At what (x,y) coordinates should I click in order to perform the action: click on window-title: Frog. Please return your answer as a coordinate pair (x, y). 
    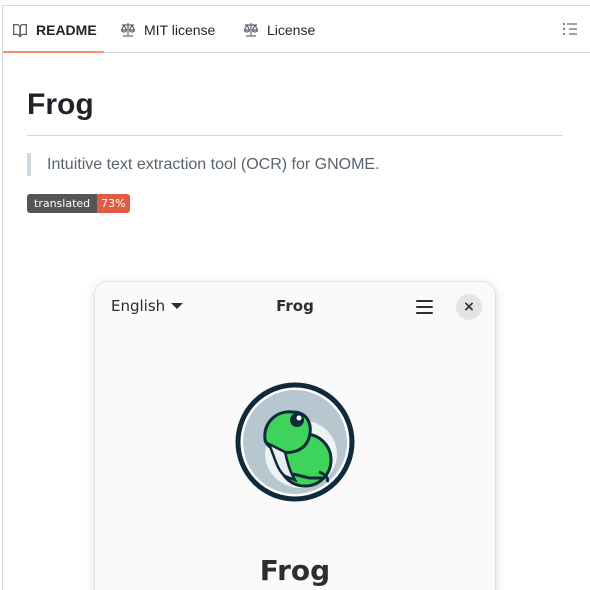
    Looking at the image, I should click on (295, 306).